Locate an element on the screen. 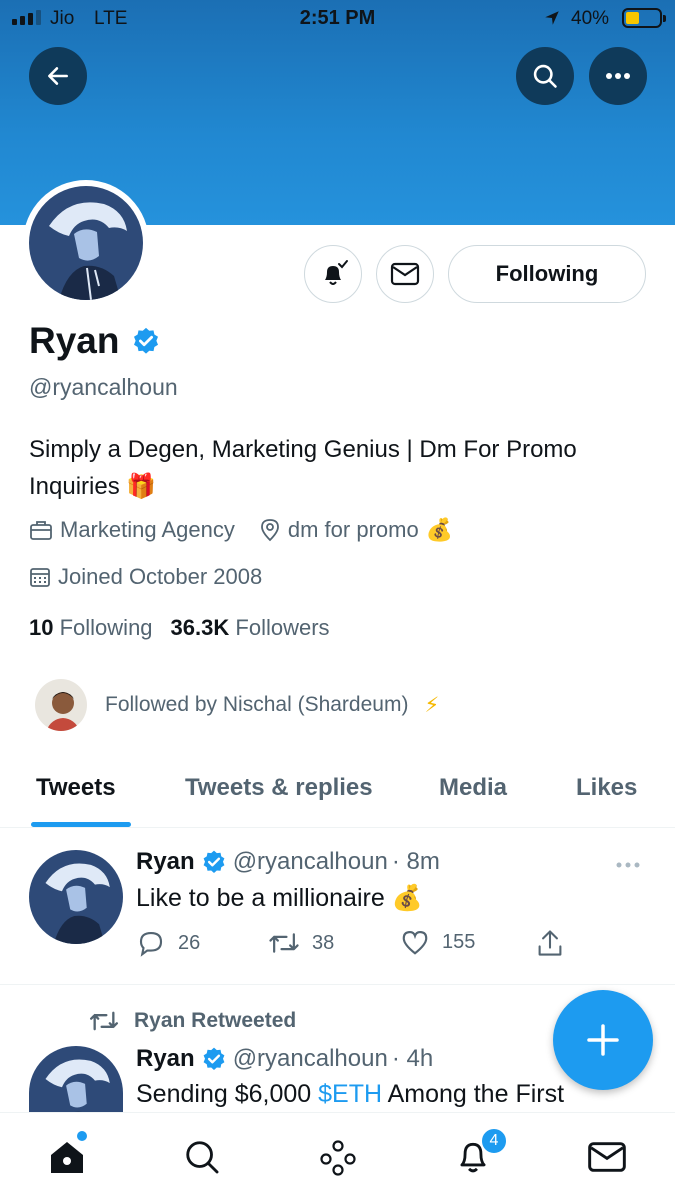  bell-check-icon is located at coordinates (336, 272).